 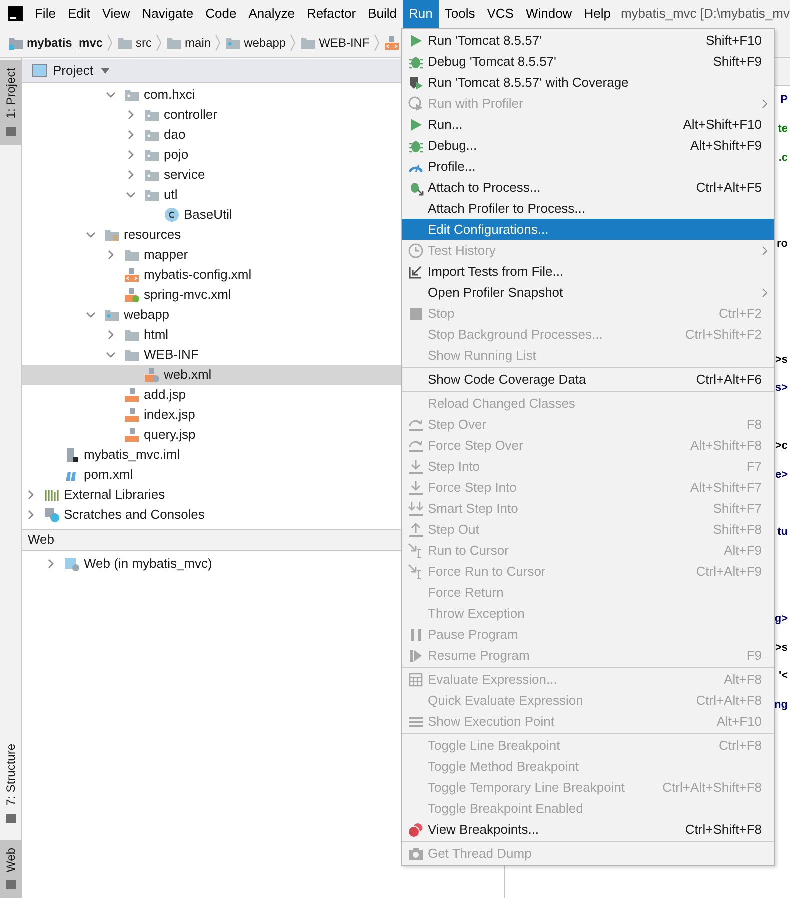 What do you see at coordinates (45, 14) in the screenshot?
I see `menu-item: File` at bounding box center [45, 14].